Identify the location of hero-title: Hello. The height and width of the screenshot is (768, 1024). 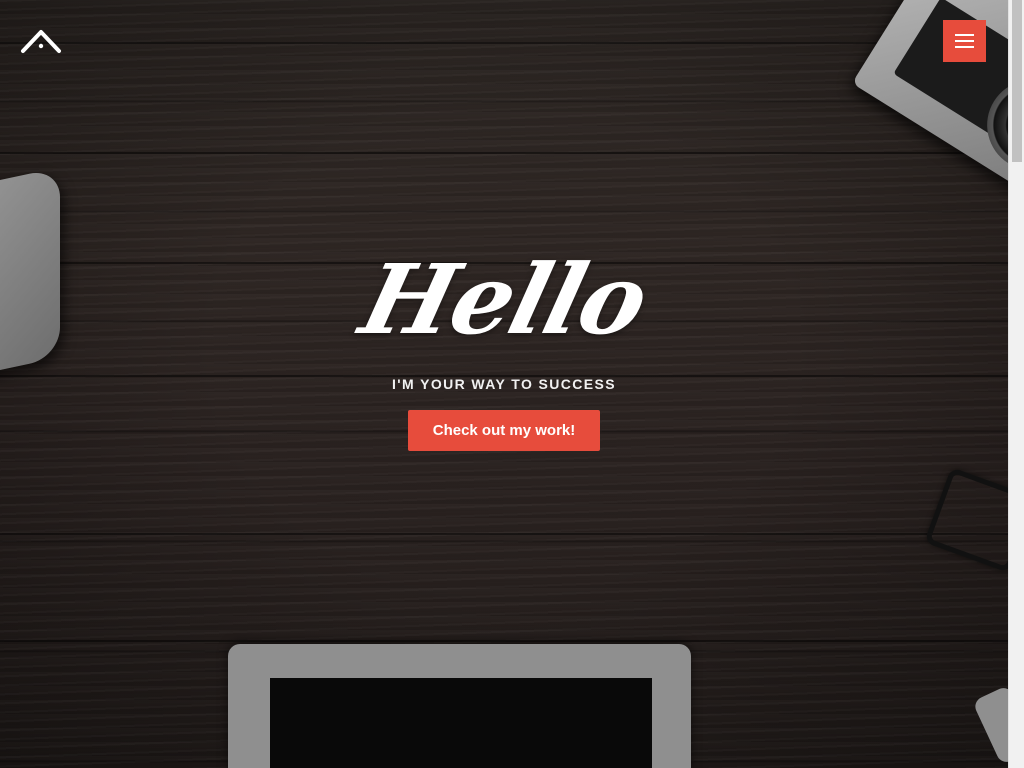
(504, 299).